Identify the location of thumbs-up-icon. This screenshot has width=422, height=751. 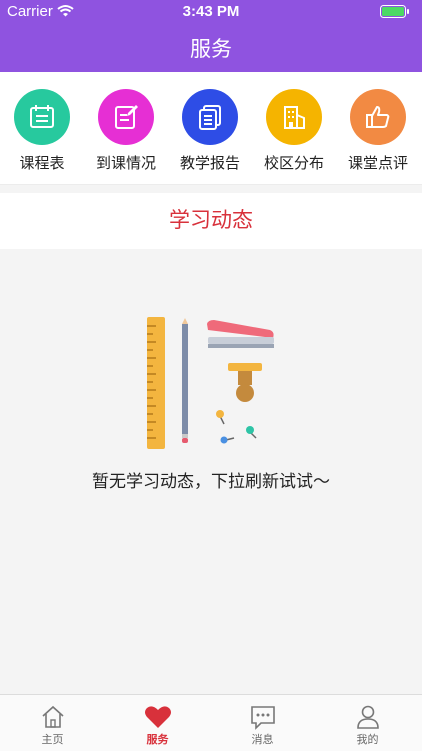
(378, 117).